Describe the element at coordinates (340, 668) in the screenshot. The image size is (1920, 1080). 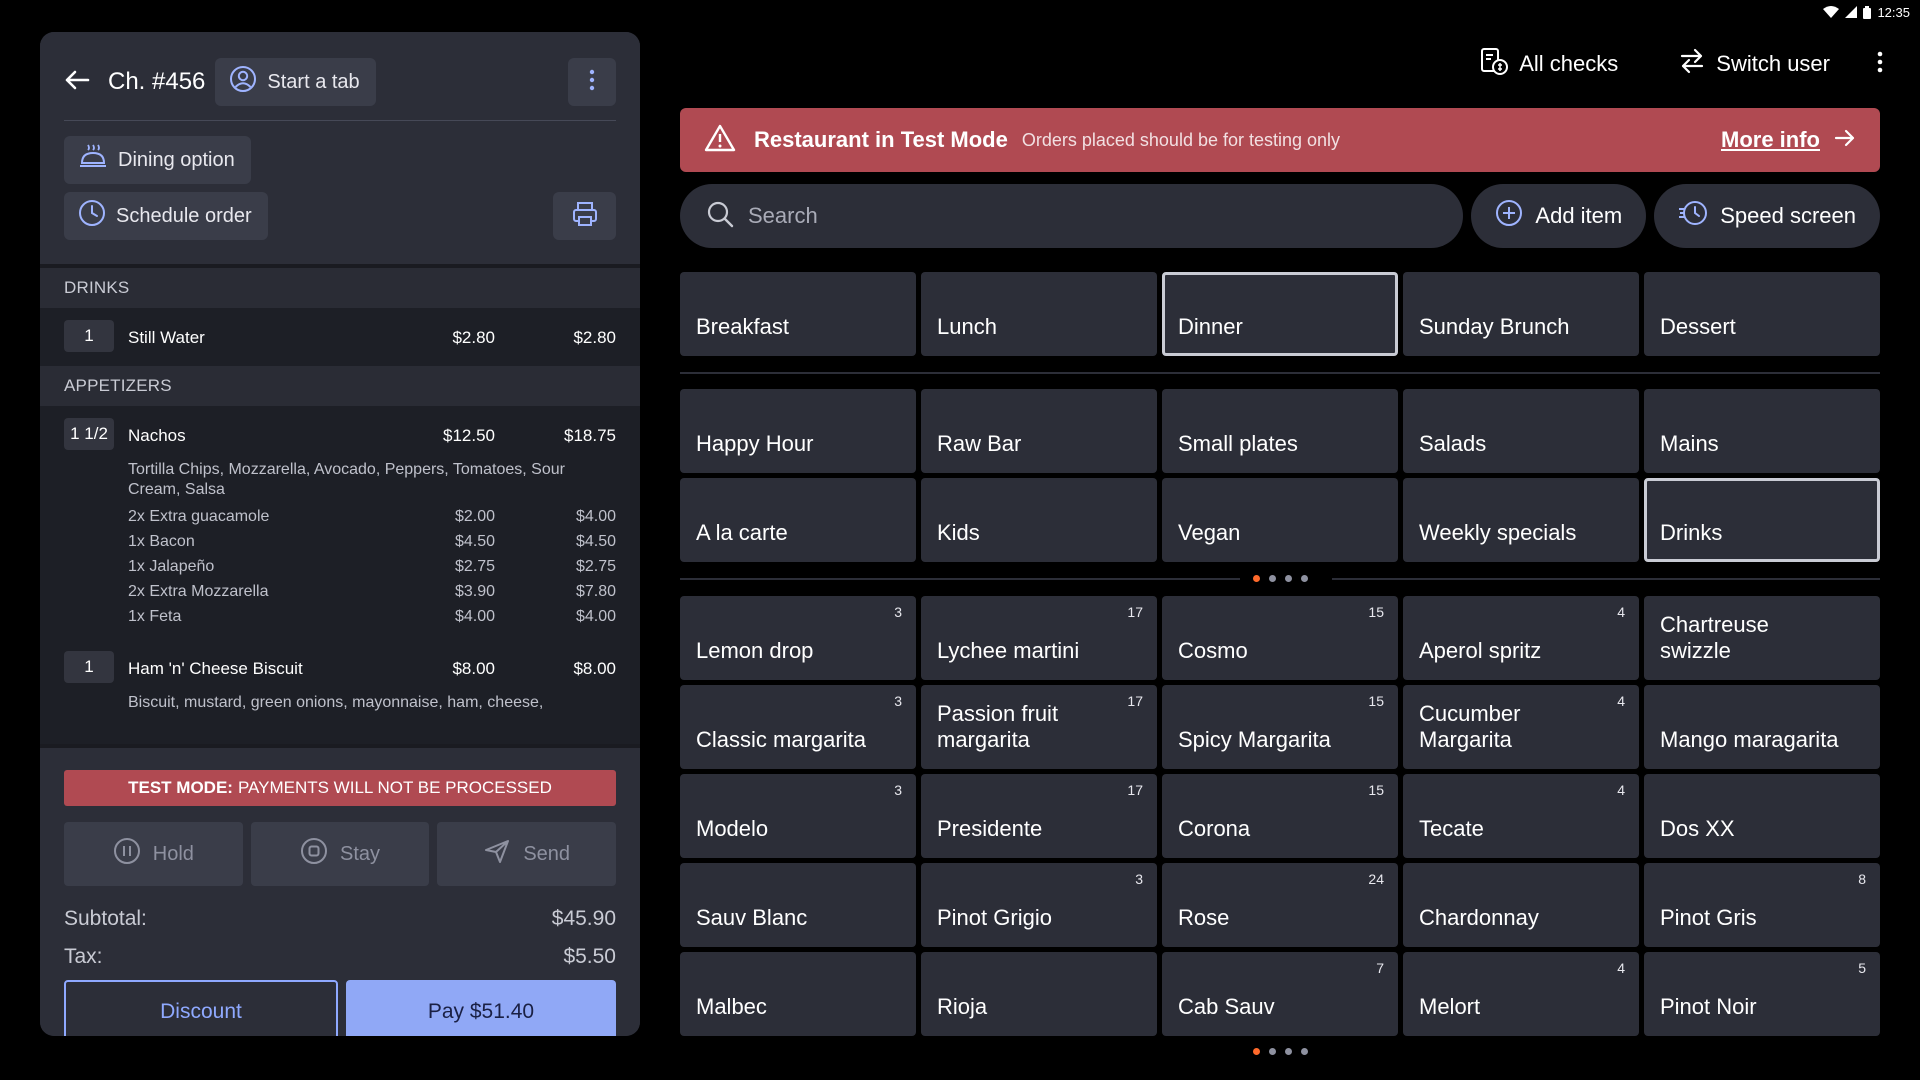
I see `order-item-row: 1 Ham 'n' Cheese Biscuit $8.00 $8.00` at that location.